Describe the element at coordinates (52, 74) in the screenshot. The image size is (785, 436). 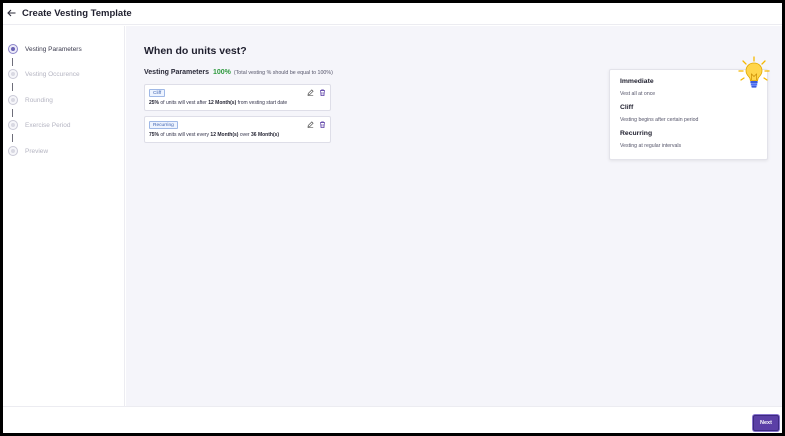
I see `step-label: Vesting Occurence` at that location.